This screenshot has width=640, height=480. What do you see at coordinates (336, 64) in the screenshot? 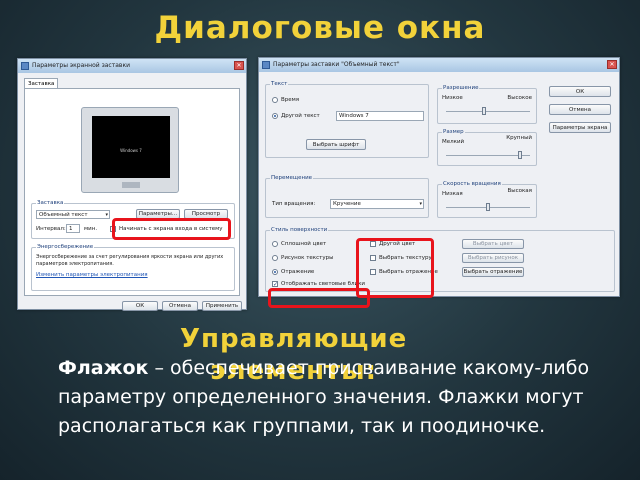
I see `3d-text-window-title: Параметры заставки "Объемный текст"` at bounding box center [336, 64].